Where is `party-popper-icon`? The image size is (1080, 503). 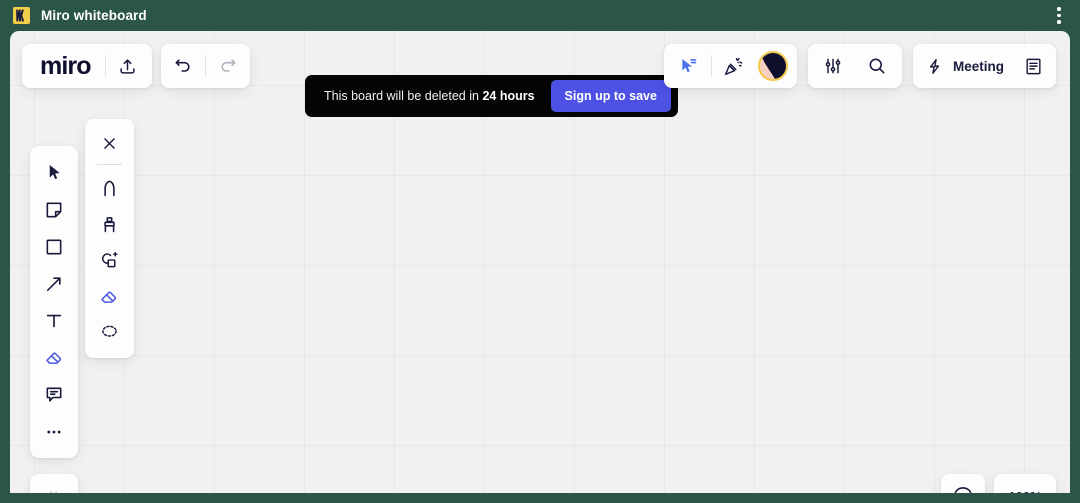 party-popper-icon is located at coordinates (734, 66).